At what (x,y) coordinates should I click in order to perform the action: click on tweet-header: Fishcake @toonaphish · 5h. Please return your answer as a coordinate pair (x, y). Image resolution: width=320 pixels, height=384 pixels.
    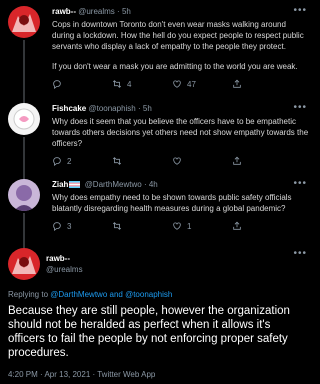
    Looking at the image, I should click on (180, 108).